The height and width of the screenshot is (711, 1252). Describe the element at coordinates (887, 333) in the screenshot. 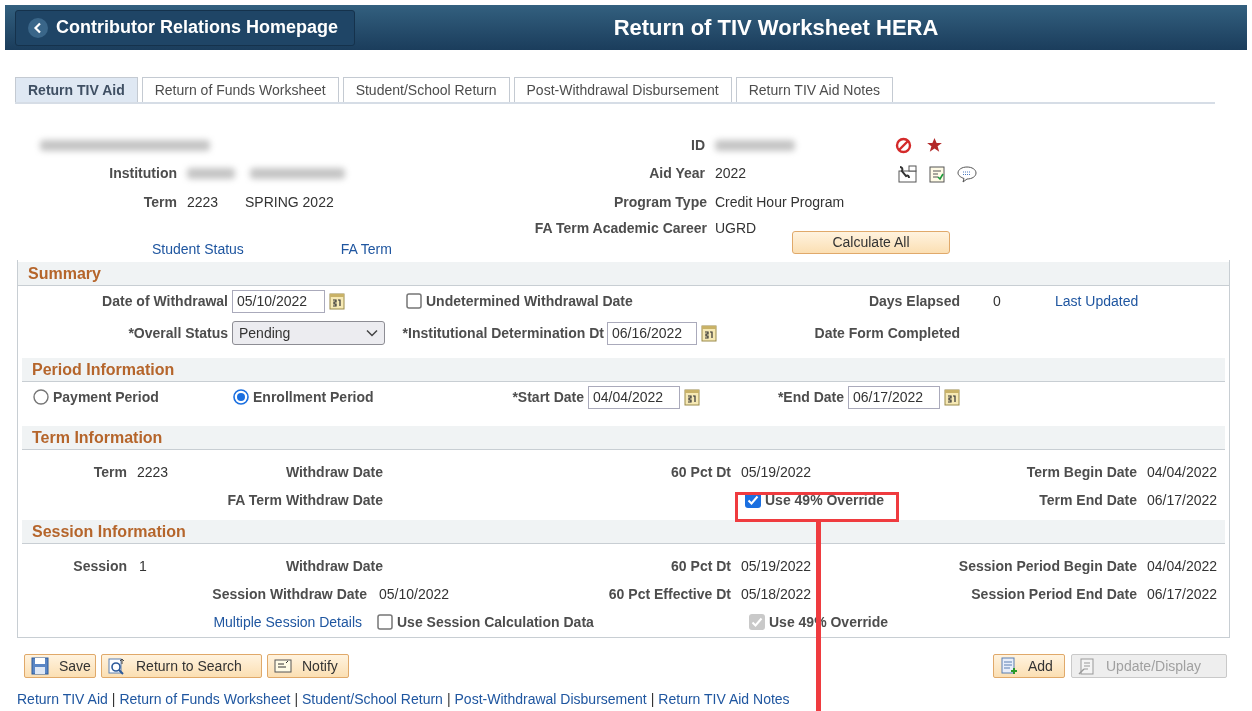

I see `field-label: Date Form Completed` at that location.